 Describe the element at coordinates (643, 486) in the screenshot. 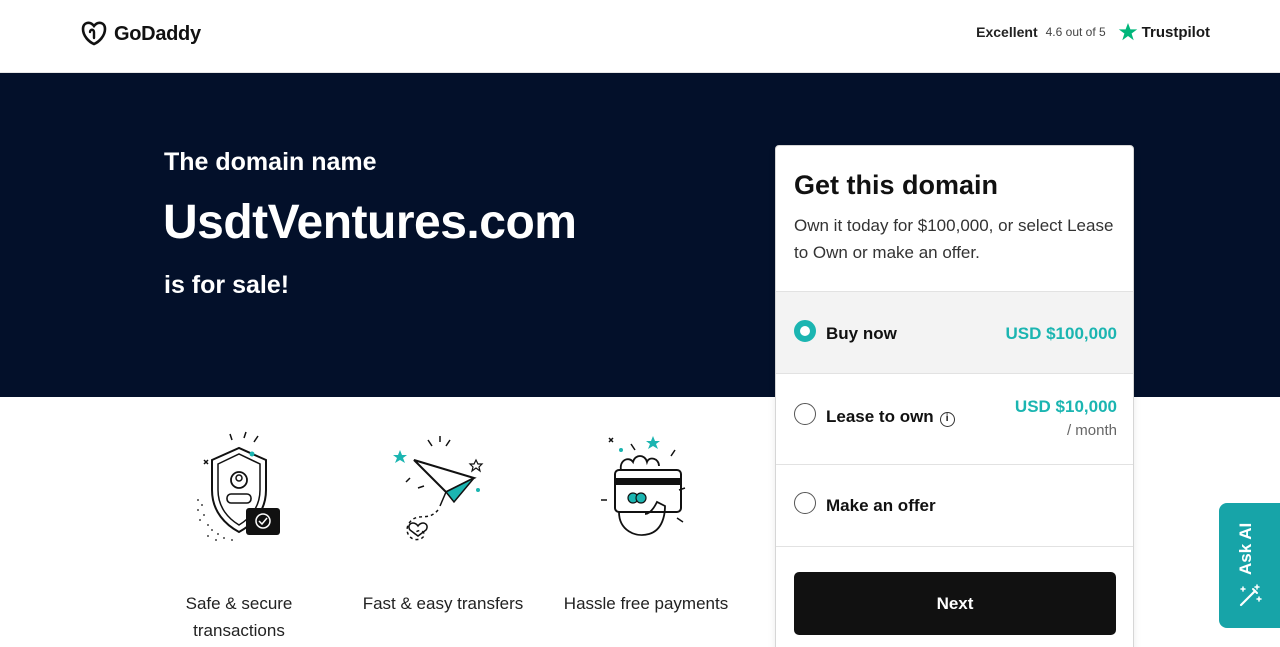

I see `payment-card-icon` at that location.